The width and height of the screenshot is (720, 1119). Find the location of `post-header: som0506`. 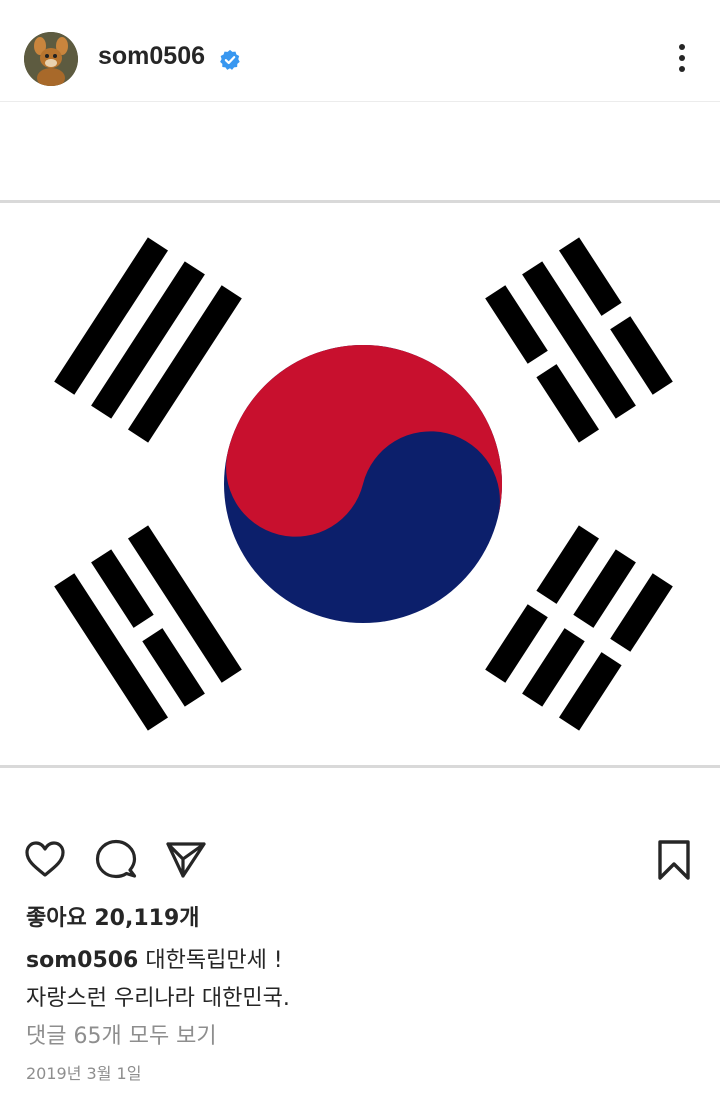

post-header: som0506 is located at coordinates (360, 51).